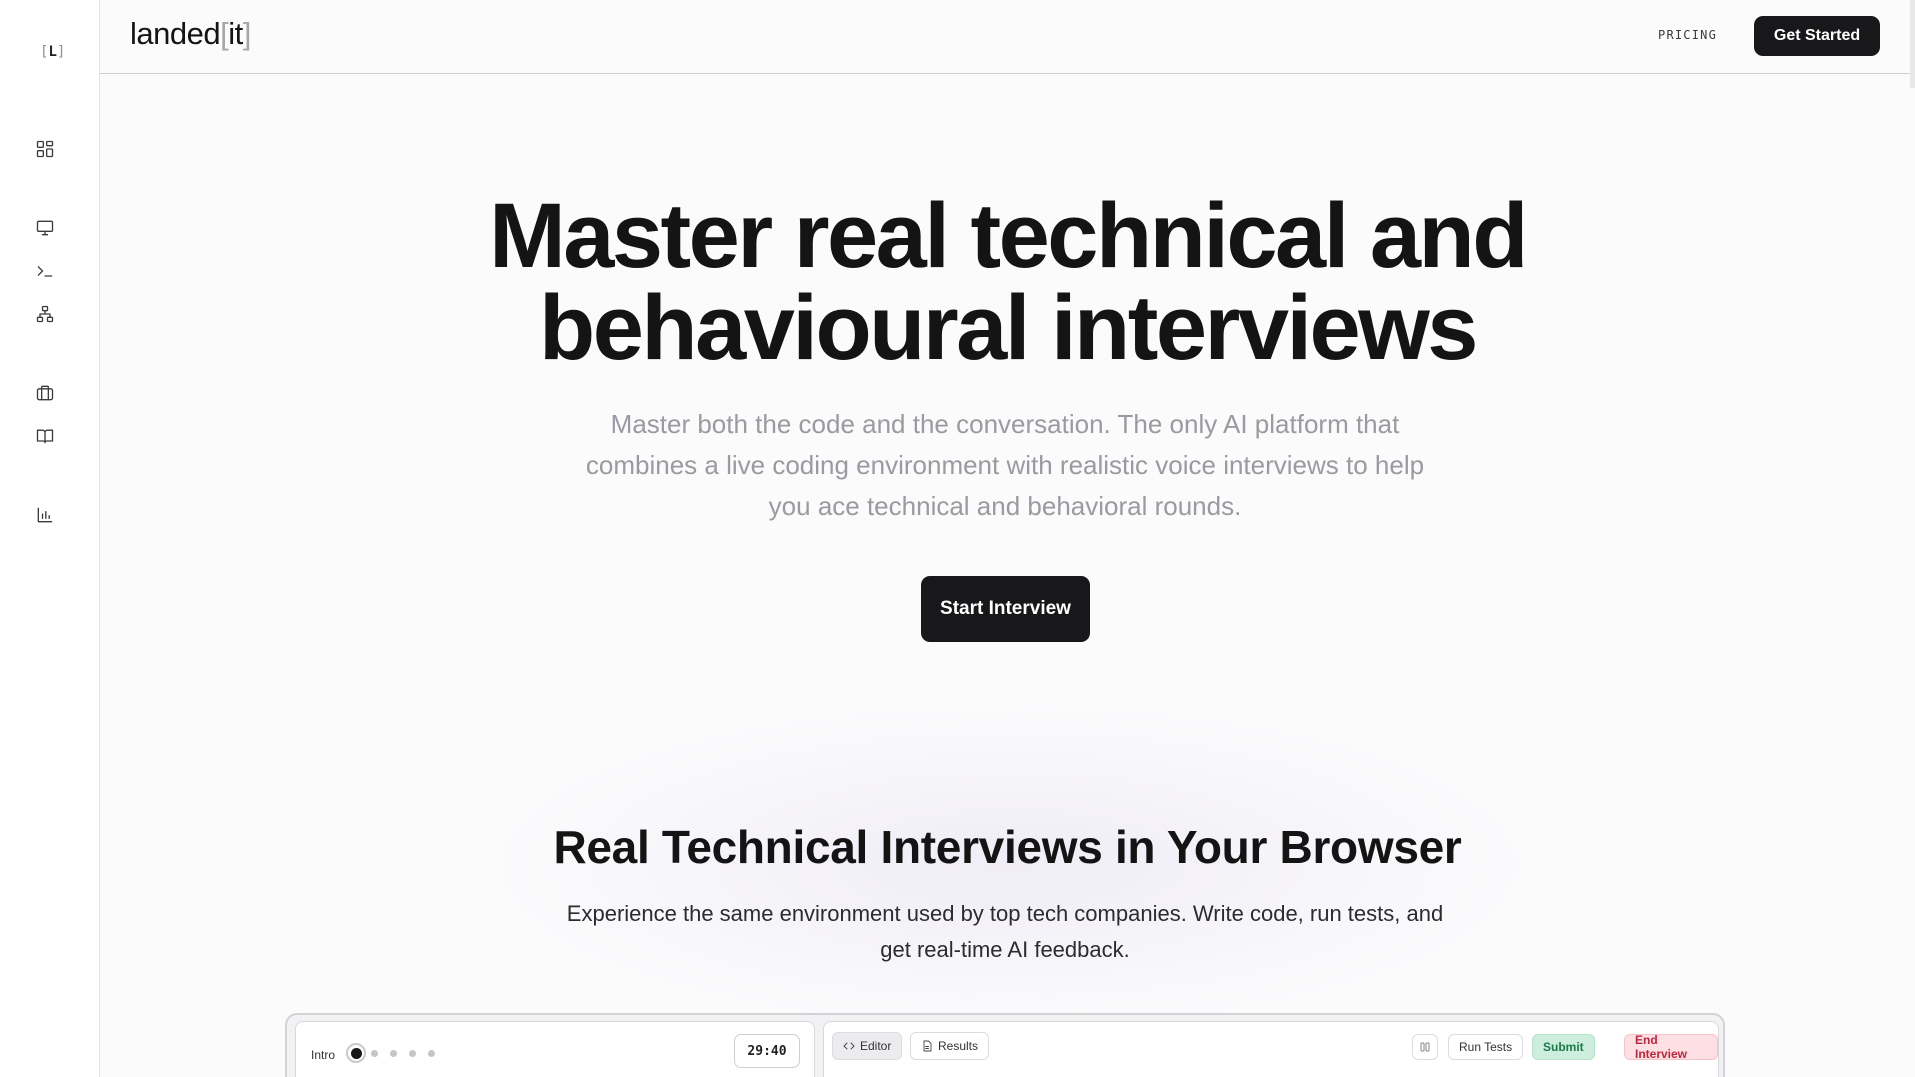 The height and width of the screenshot is (1077, 1915). I want to click on hero-title-line-2: behavioural interviews, so click(1008, 328).